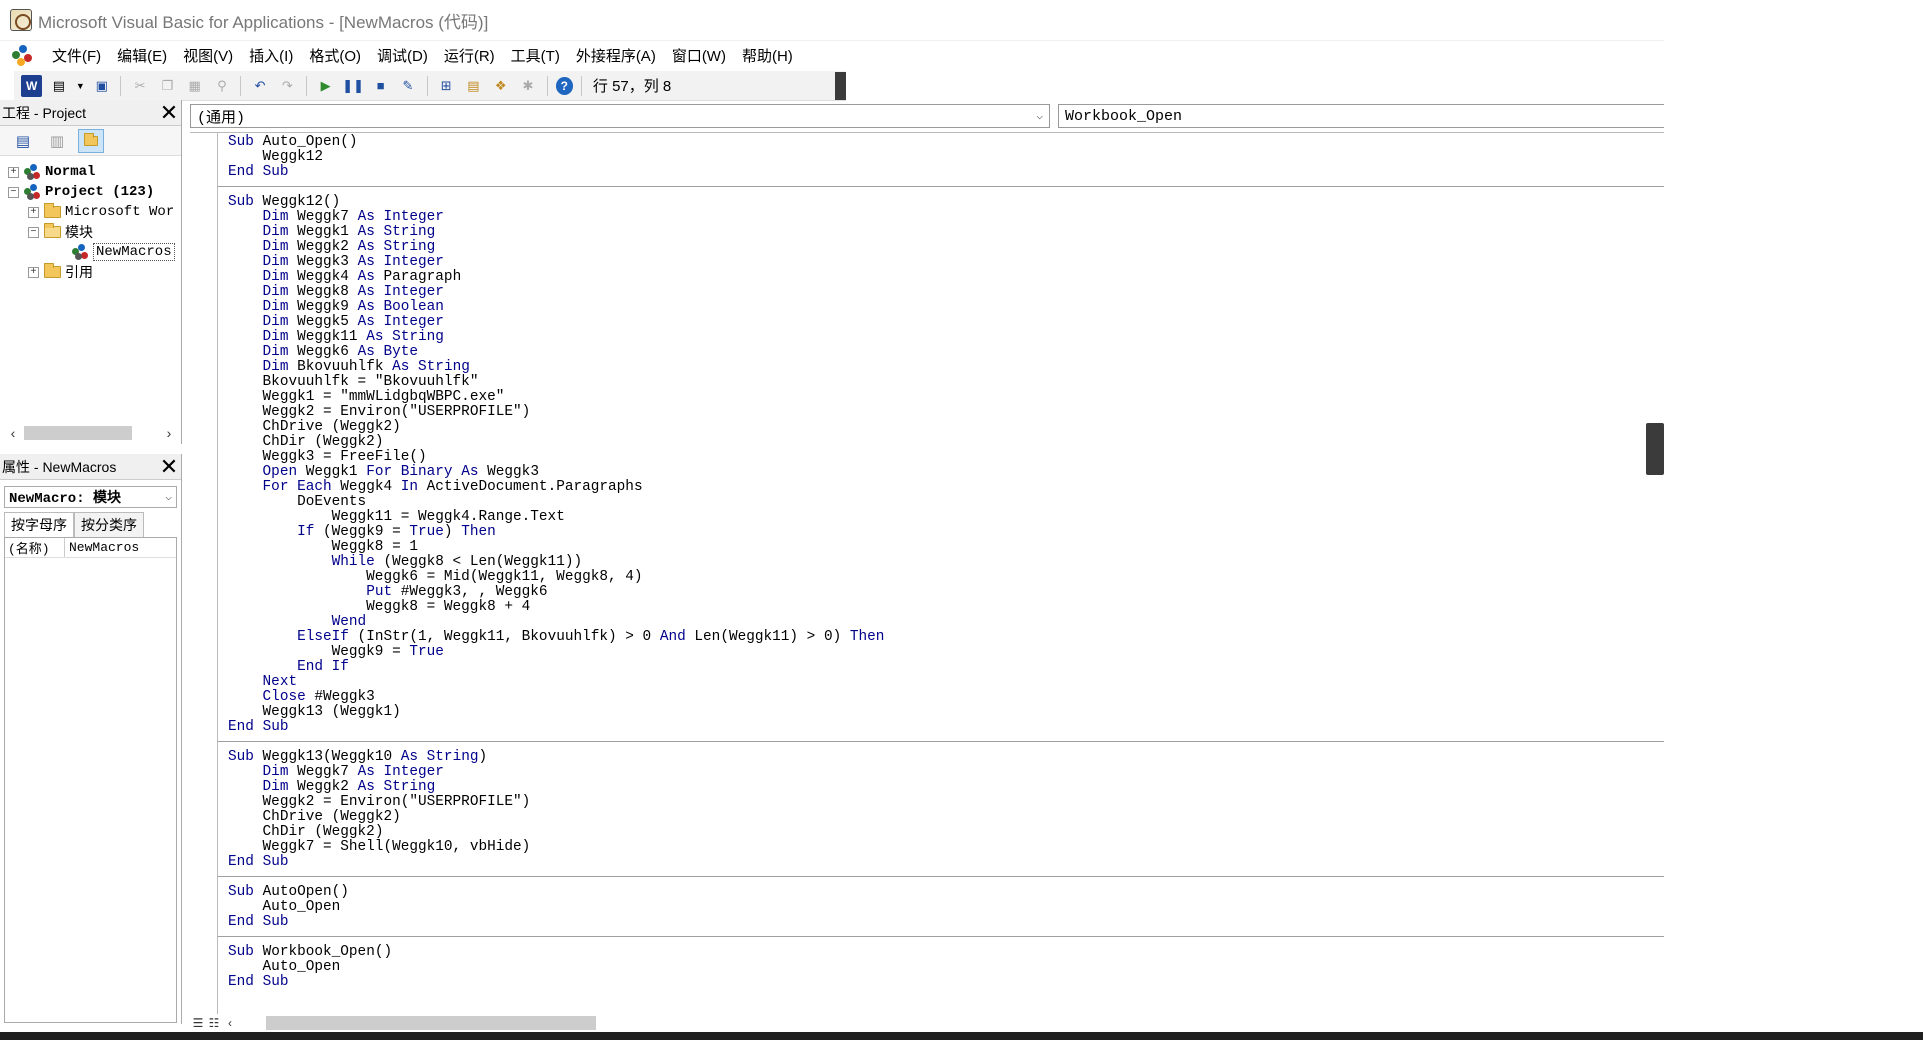 The width and height of the screenshot is (1923, 1040). I want to click on project-explorer-icon: ⊞, so click(446, 86).